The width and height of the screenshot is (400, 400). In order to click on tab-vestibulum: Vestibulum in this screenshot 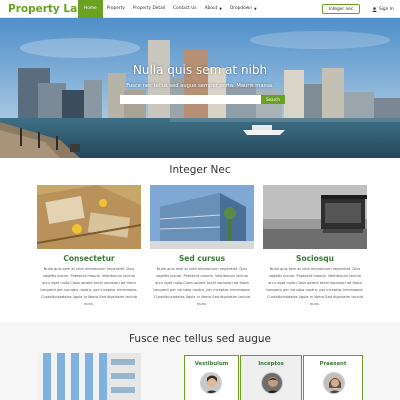, I will do `click(211, 377)`.